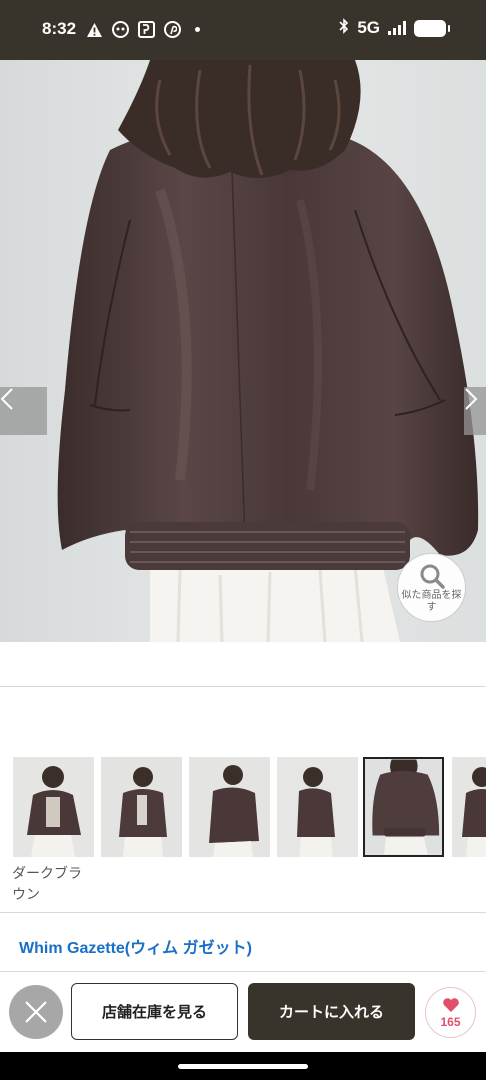 This screenshot has height=1080, width=486. What do you see at coordinates (432, 576) in the screenshot?
I see `search-icon` at bounding box center [432, 576].